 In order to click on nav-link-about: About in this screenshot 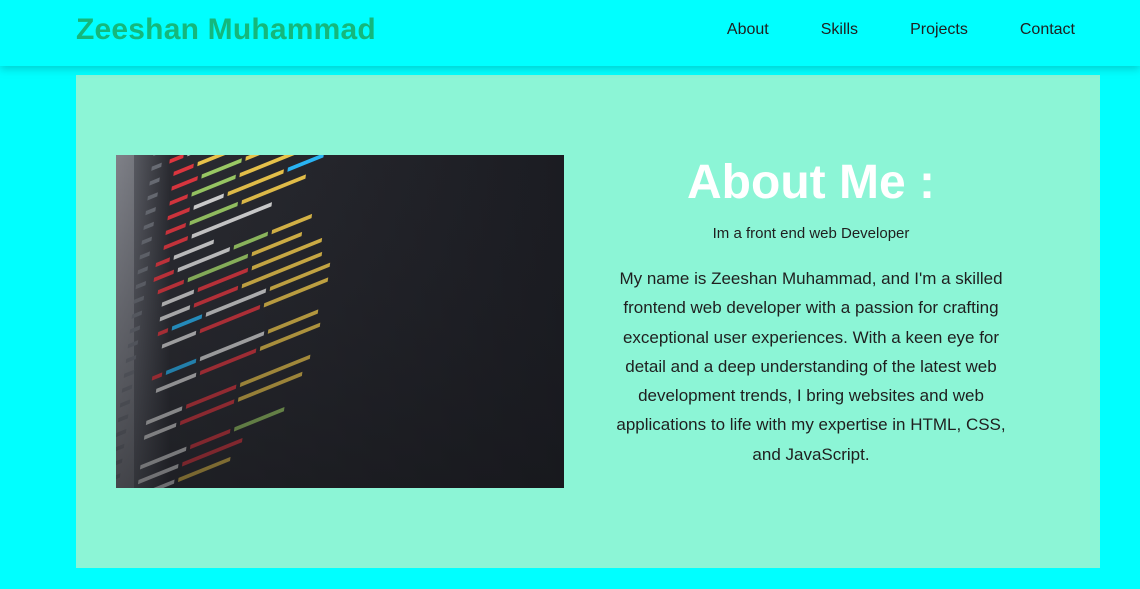, I will do `click(748, 30)`.